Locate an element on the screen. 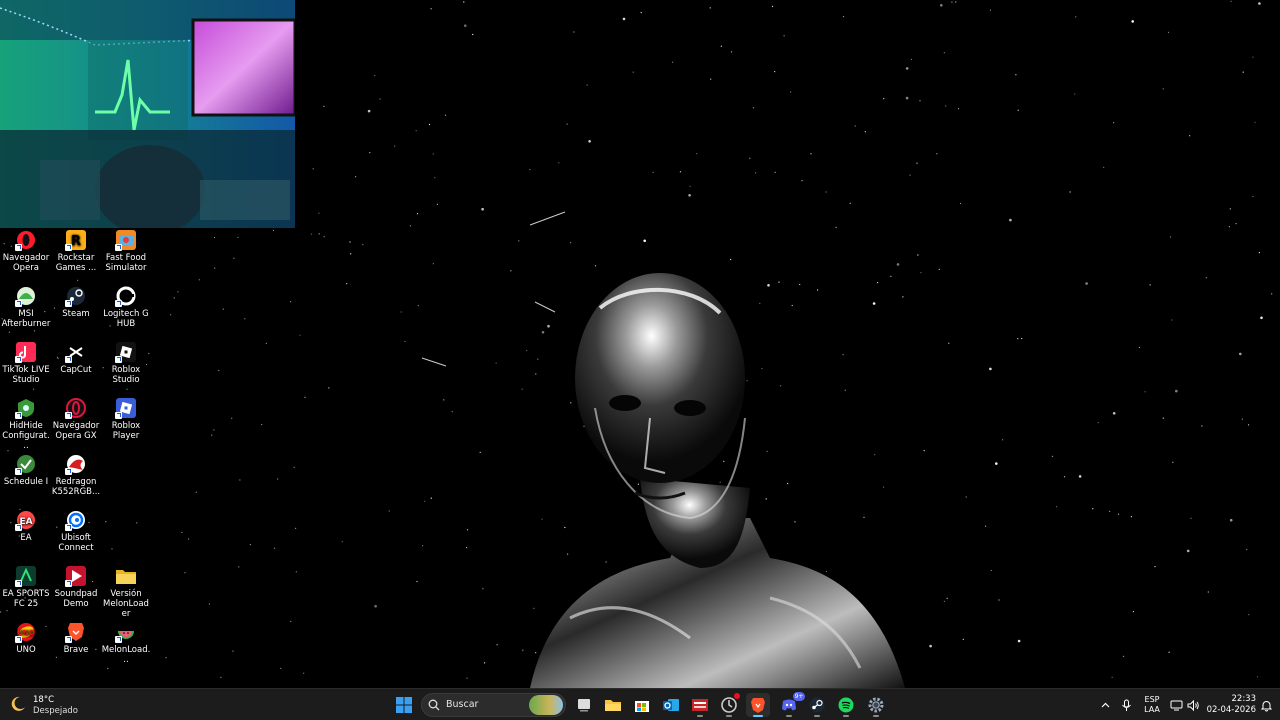 This screenshot has height=720, width=1280. desktop-icon-tiktok: TikTok LIVE Studio is located at coordinates (26, 367).